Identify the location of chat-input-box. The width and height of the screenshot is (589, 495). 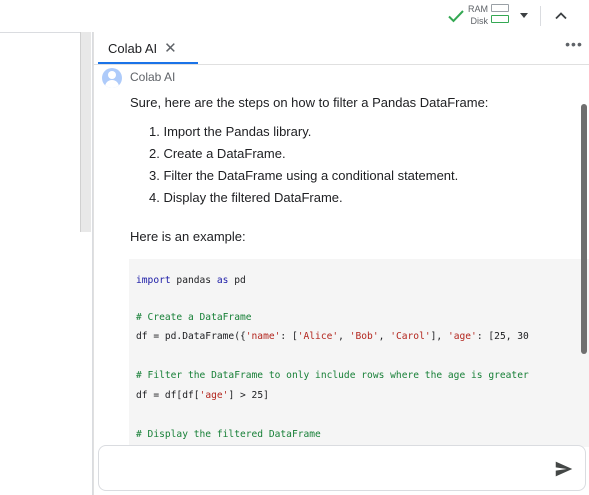
(342, 468).